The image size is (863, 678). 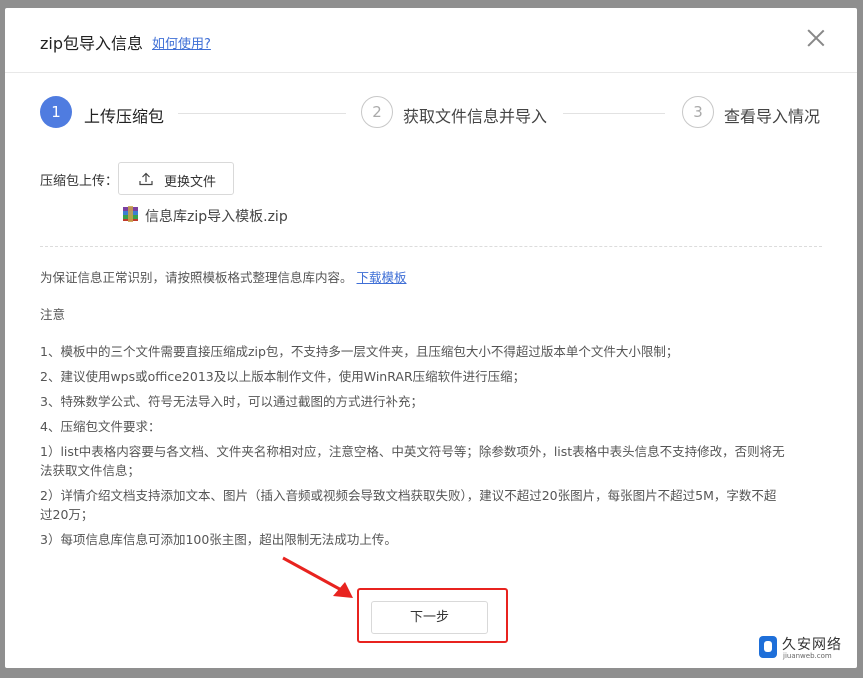 What do you see at coordinates (124, 116) in the screenshot?
I see `step-1-label: 上传压缩包` at bounding box center [124, 116].